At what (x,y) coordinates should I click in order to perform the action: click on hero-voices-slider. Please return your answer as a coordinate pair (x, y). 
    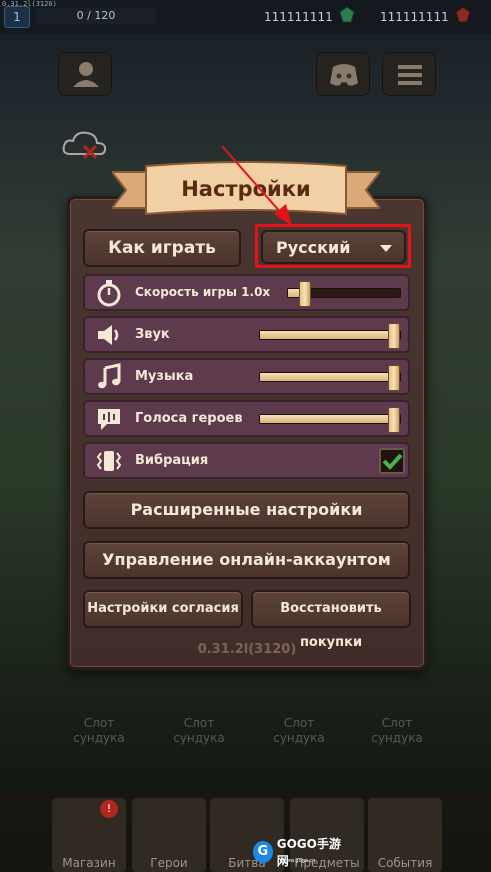
    Looking at the image, I should click on (330, 420).